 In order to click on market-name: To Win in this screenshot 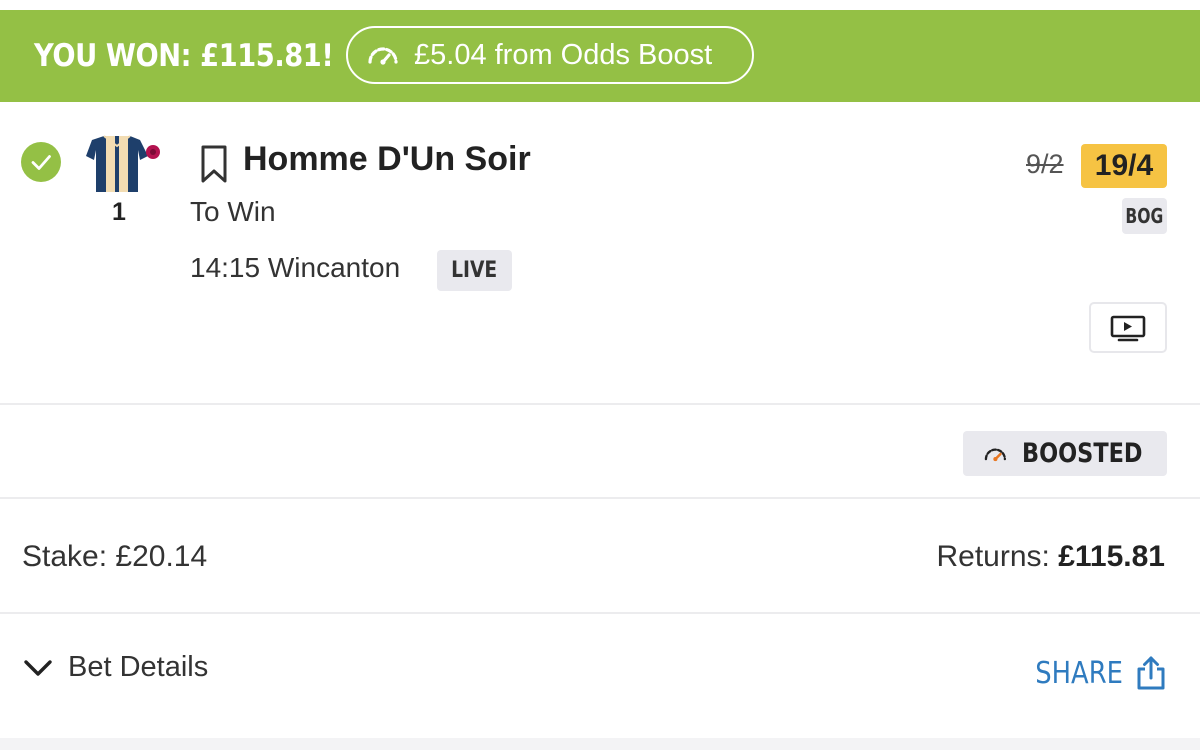, I will do `click(233, 211)`.